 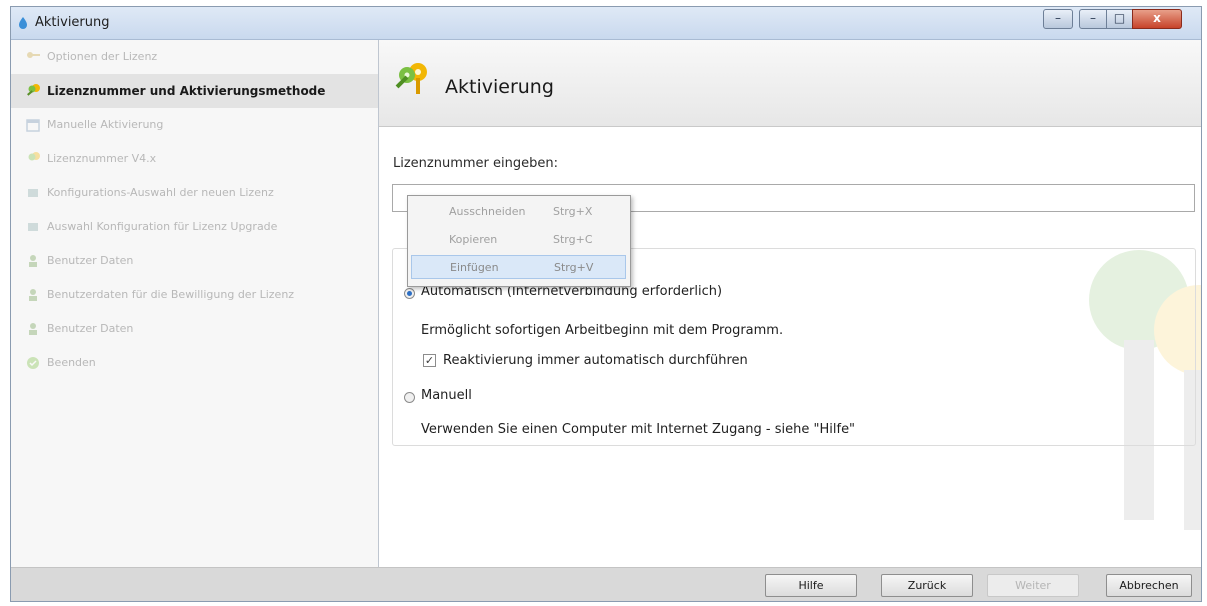 I want to click on menu-item-shortcut: Strg+C, so click(x=573, y=239).